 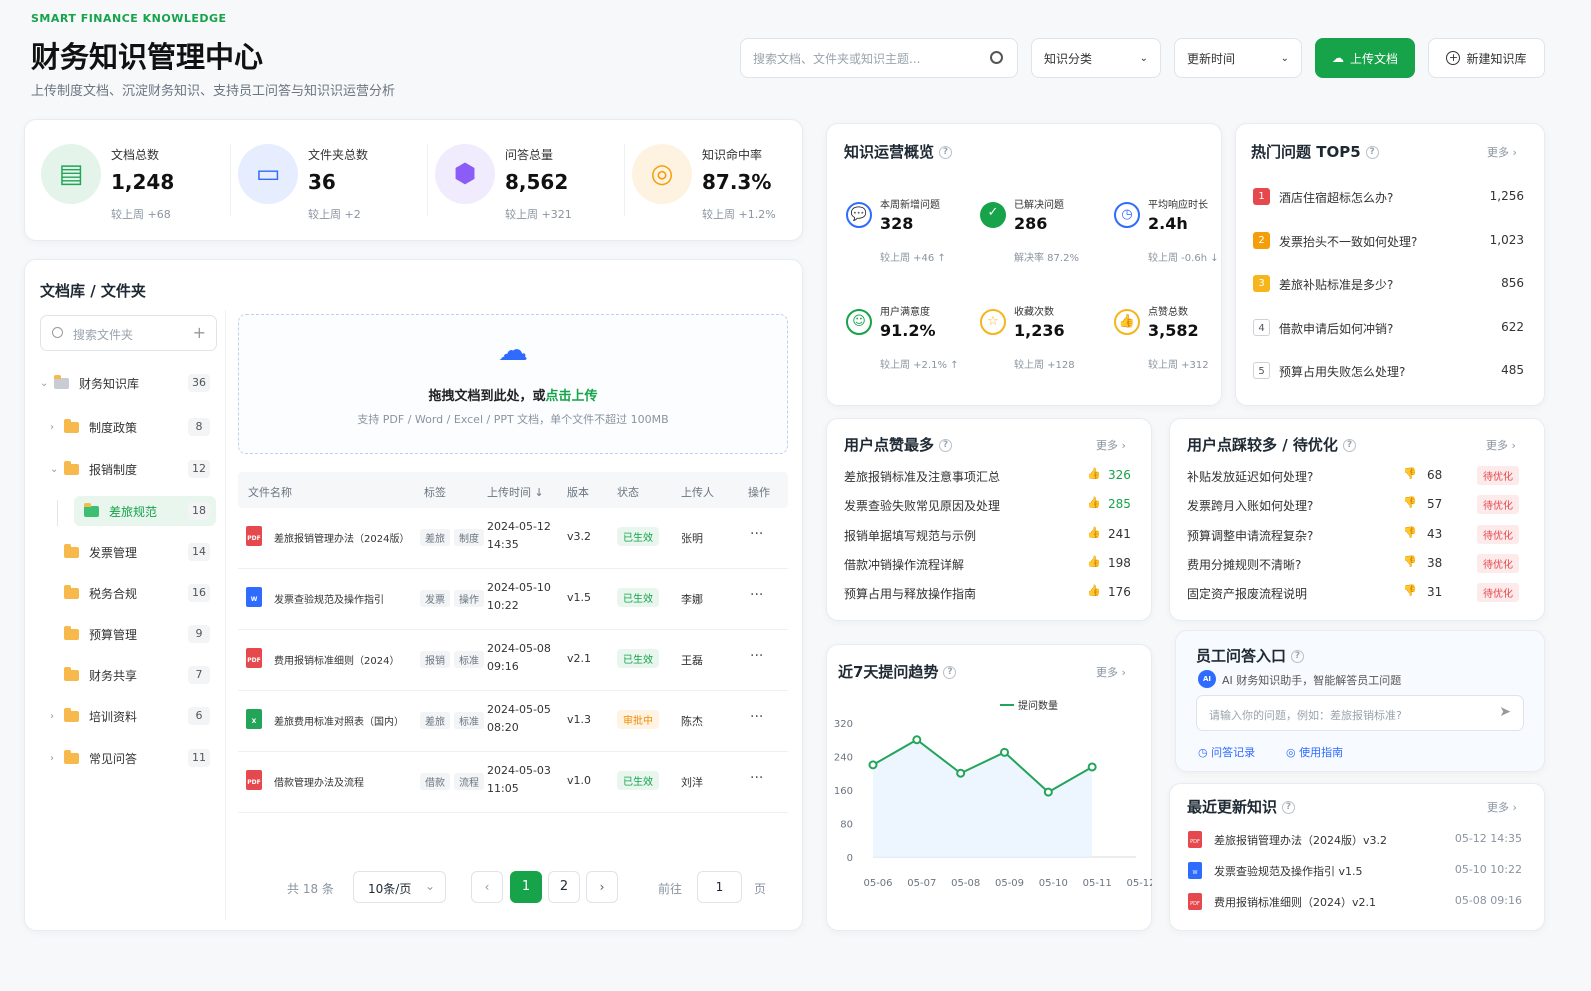 What do you see at coordinates (1238, 58) in the screenshot?
I see `time-select: 更新时间 ⌄` at bounding box center [1238, 58].